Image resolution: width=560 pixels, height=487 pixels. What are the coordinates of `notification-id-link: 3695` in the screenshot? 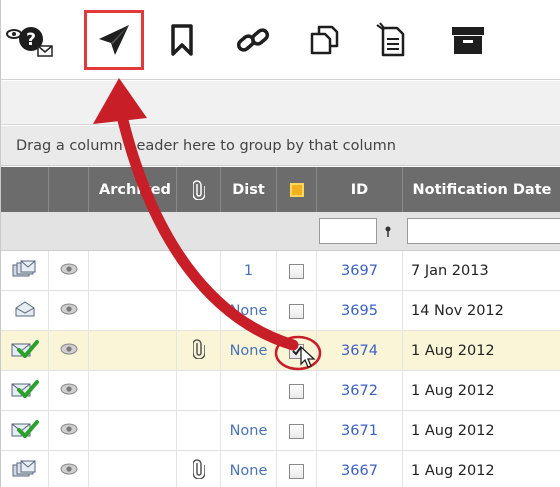 It's located at (359, 311).